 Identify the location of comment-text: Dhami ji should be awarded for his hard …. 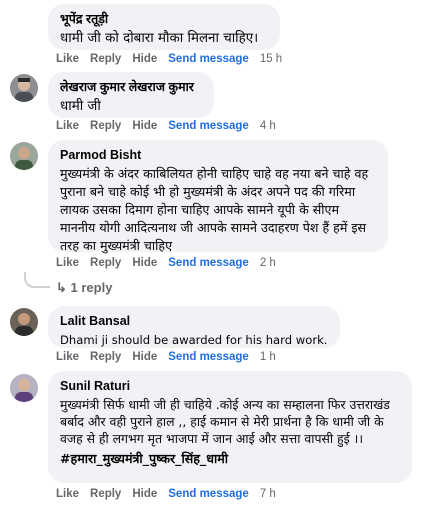
(194, 340).